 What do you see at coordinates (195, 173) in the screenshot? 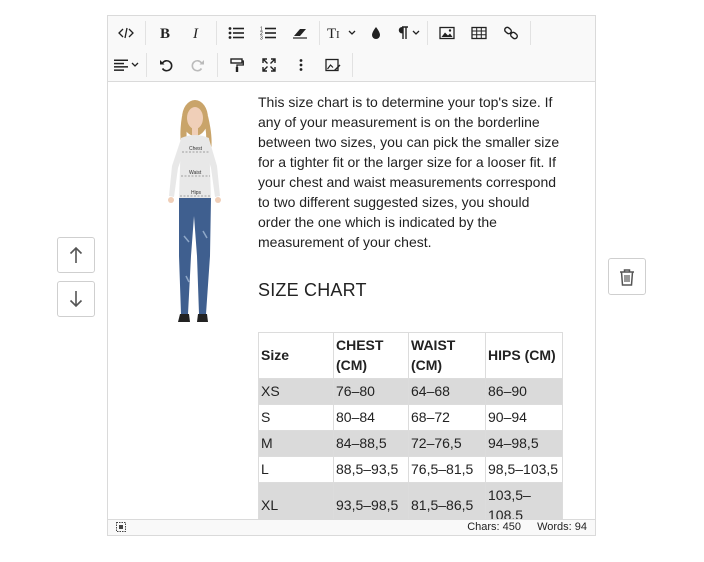
I see `figure-label-waist: Waist` at bounding box center [195, 173].